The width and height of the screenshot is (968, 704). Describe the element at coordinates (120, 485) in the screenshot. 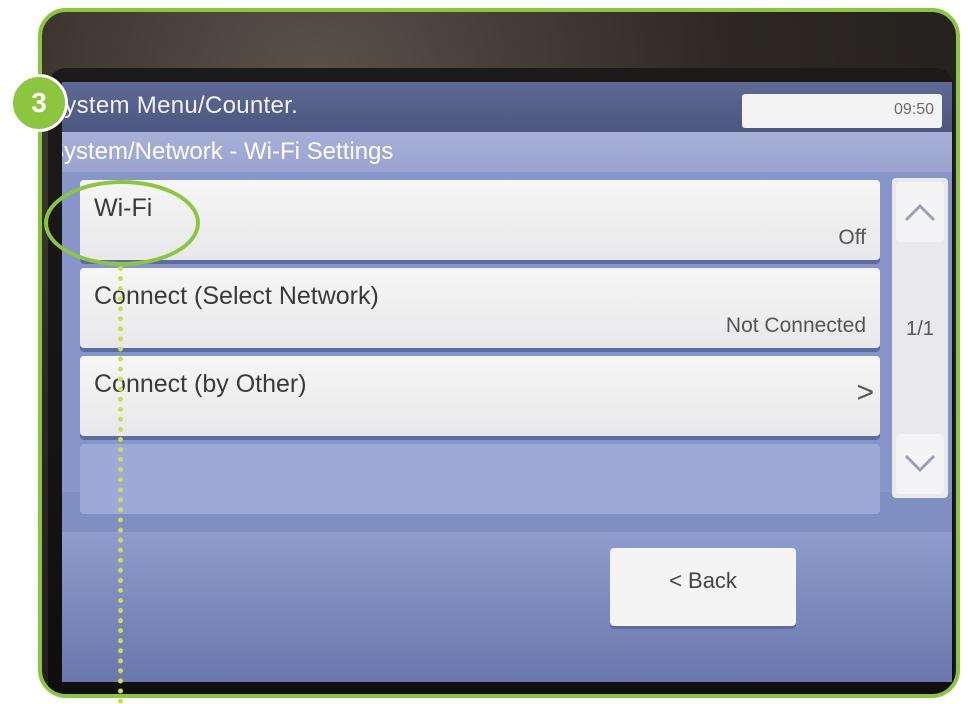

I see `callout-dotted-line` at that location.